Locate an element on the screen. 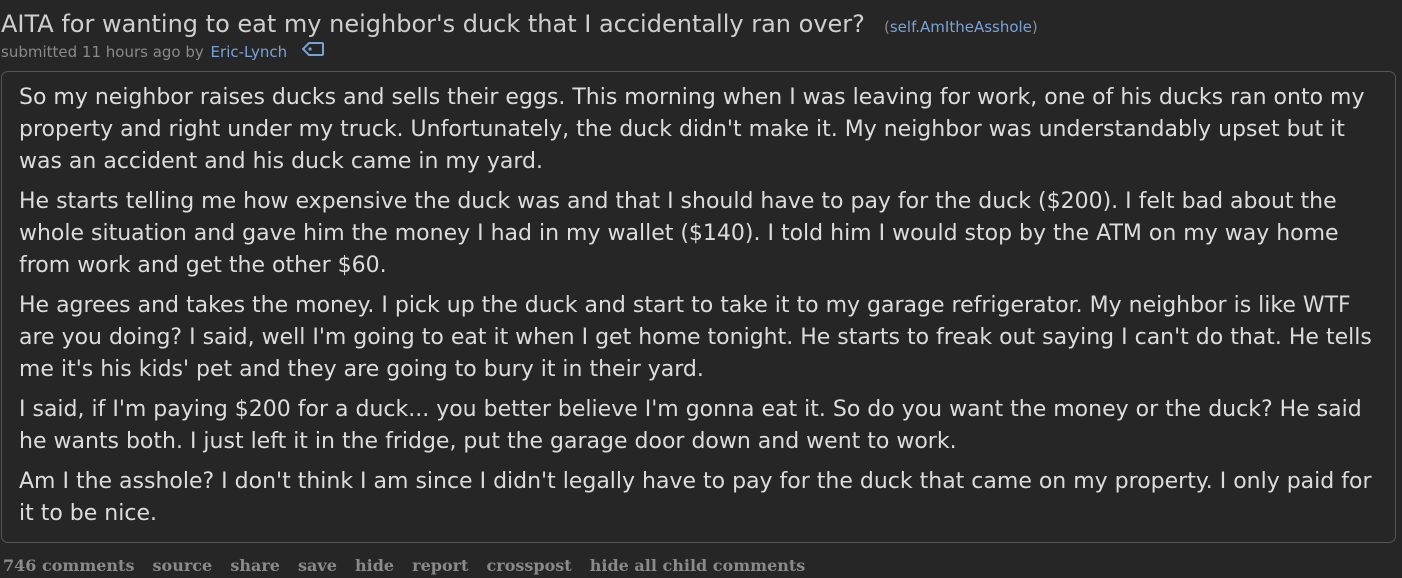 This screenshot has height=578, width=1402. hide-link: hide is located at coordinates (374, 565).